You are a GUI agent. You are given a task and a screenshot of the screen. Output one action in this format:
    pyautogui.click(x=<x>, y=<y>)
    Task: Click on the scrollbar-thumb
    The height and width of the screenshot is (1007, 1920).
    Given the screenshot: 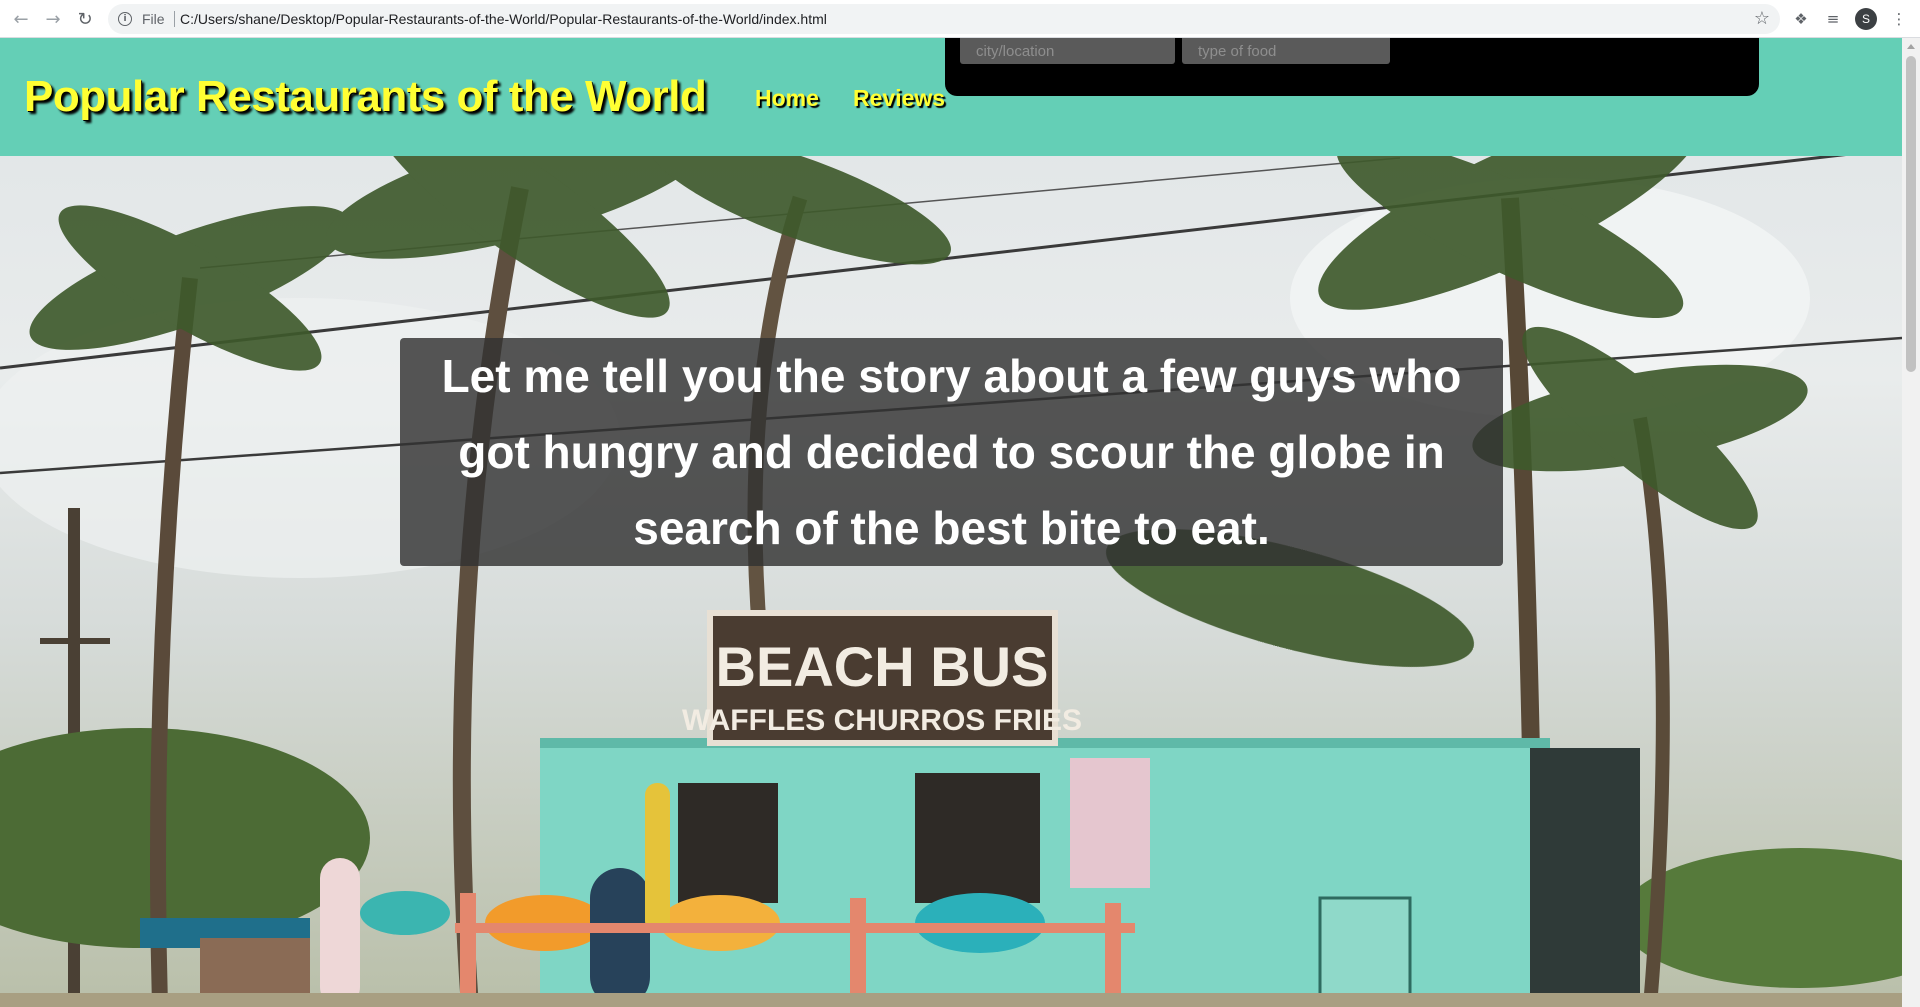 What is the action you would take?
    pyautogui.click(x=1911, y=214)
    